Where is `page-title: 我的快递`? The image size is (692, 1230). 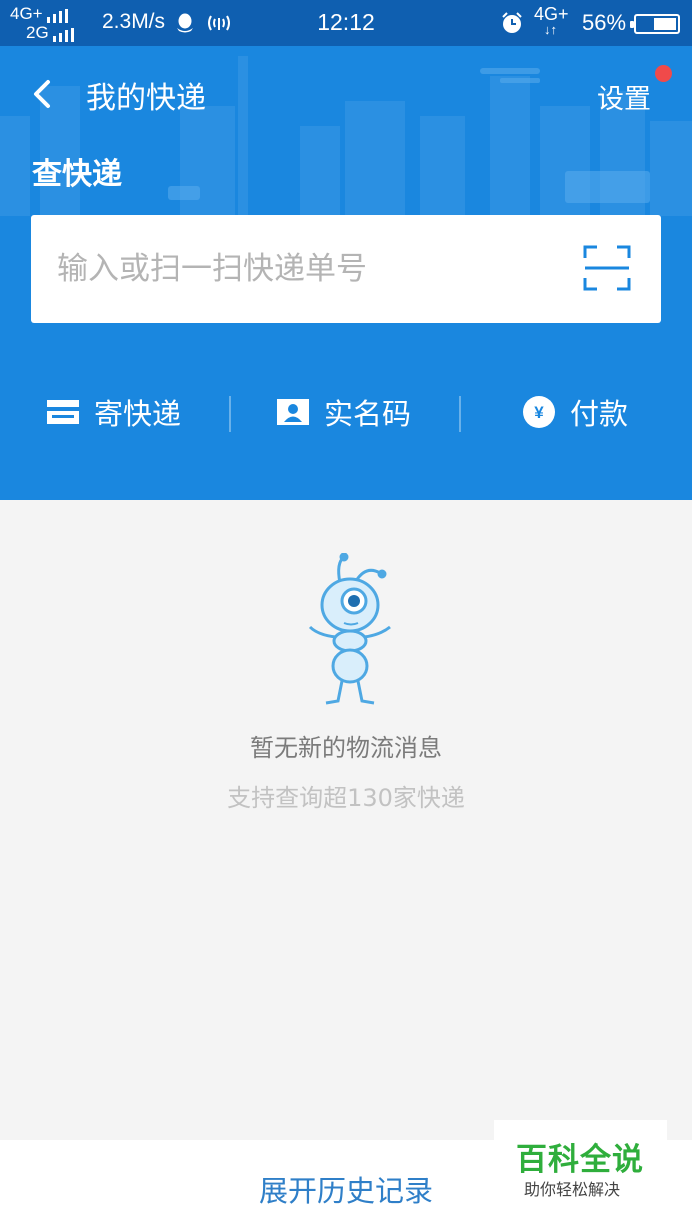 page-title: 我的快递 is located at coordinates (146, 98).